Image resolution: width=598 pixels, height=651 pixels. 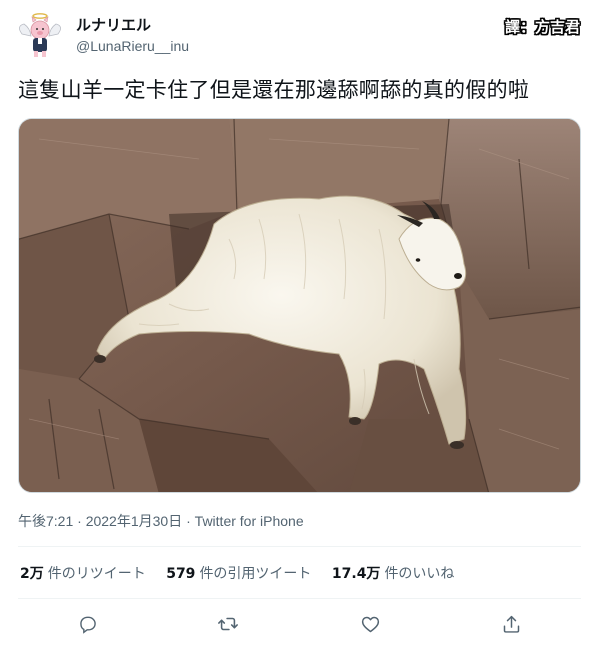 What do you see at coordinates (542, 27) in the screenshot?
I see `translator-credit: 譯：方吉君` at bounding box center [542, 27].